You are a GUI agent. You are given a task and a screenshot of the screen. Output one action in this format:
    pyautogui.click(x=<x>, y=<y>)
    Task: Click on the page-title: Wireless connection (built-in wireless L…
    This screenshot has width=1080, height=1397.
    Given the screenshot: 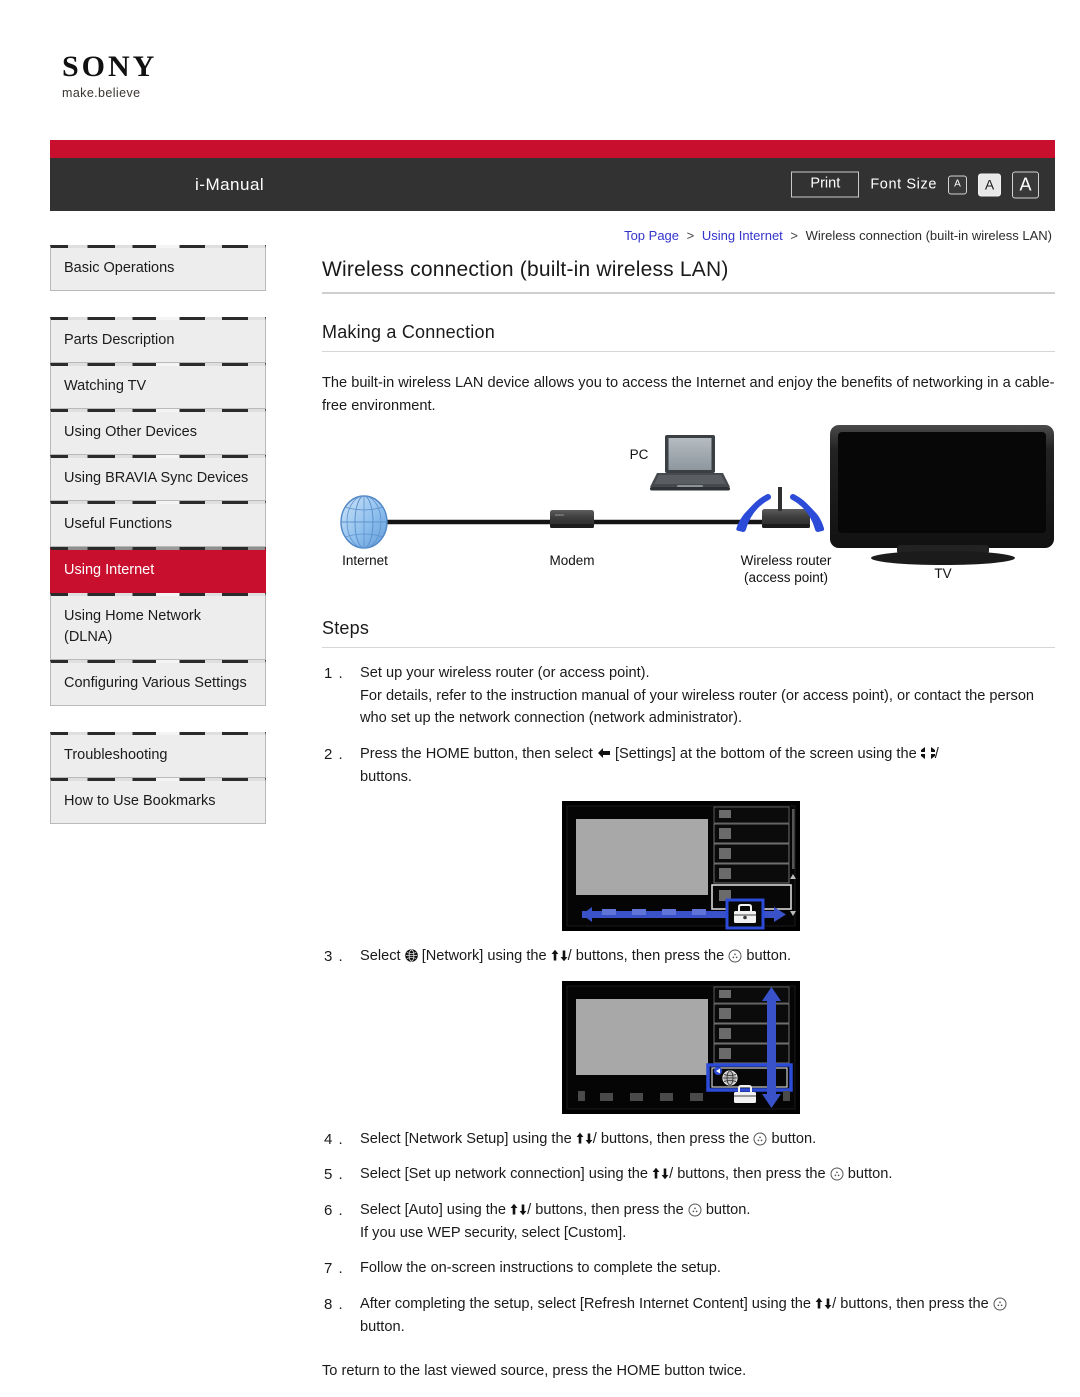 What is the action you would take?
    pyautogui.click(x=525, y=269)
    